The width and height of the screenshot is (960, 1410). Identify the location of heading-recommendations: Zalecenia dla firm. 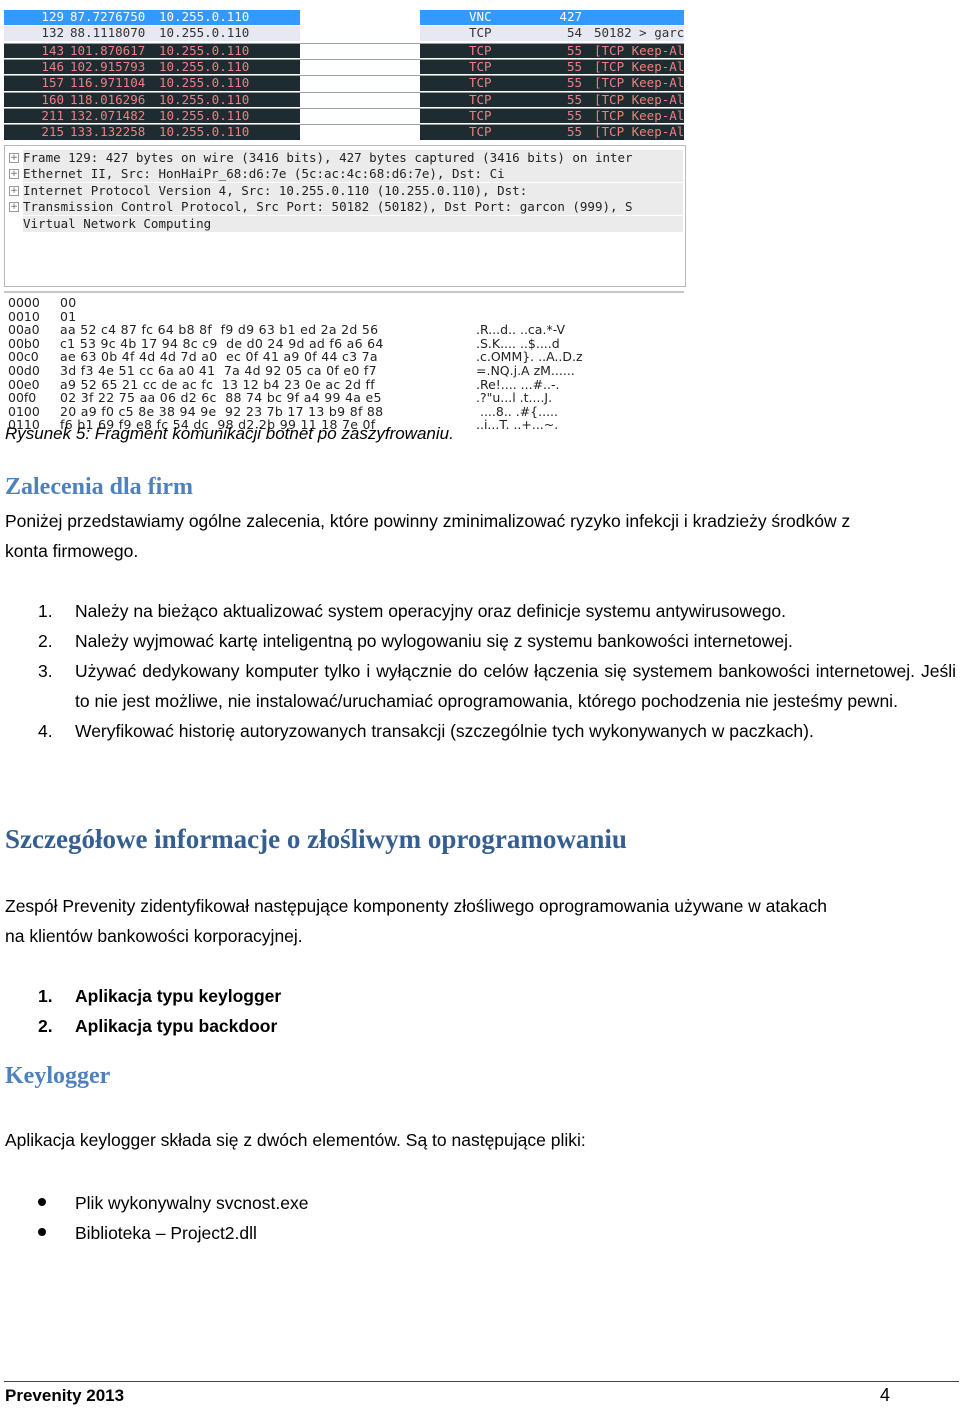
(99, 487).